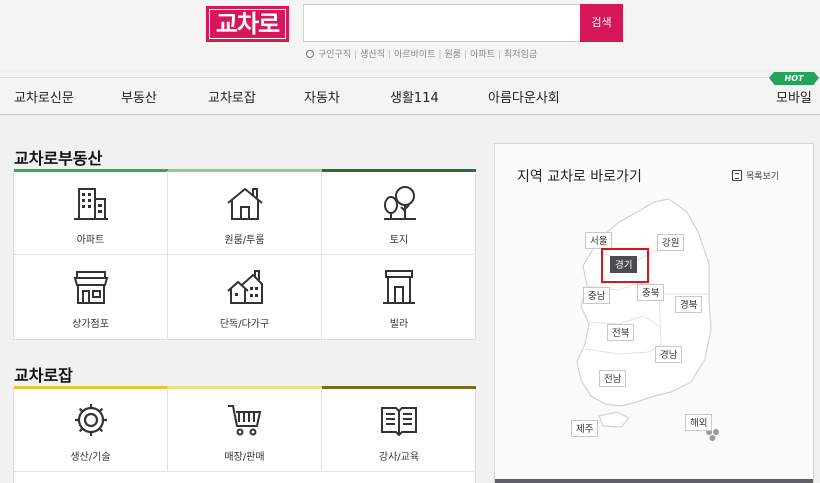 This screenshot has width=820, height=483. I want to click on region-jeonnam: 전남, so click(613, 378).